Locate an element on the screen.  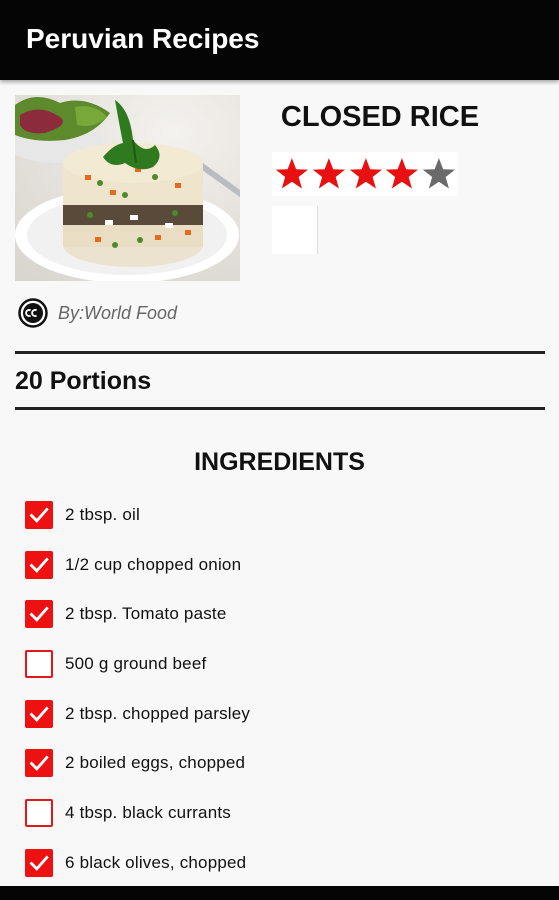
bottom-bar is located at coordinates (279, 893).